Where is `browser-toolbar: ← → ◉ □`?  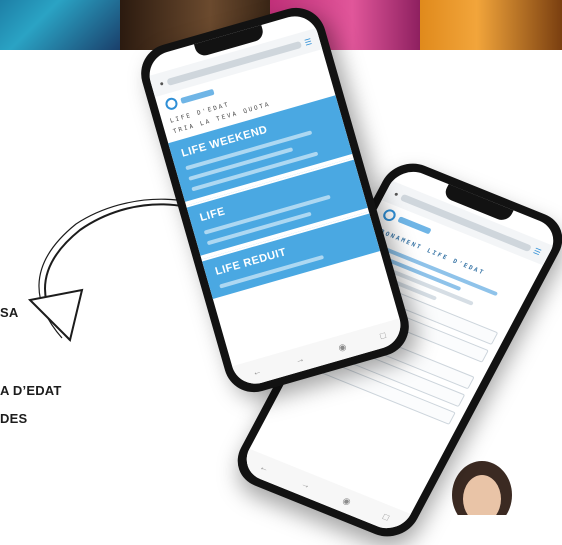
browser-toolbar: ← → ◉ □ is located at coordinates (324, 492).